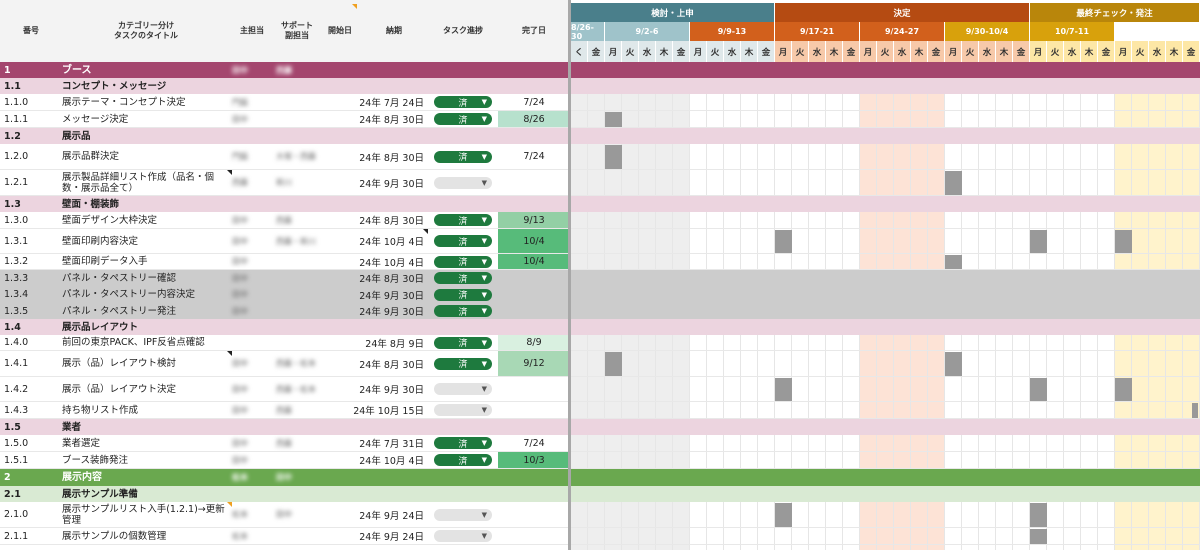 This screenshot has height=550, width=1200. Describe the element at coordinates (354, 6) in the screenshot. I see `note-indicator-icon` at that location.